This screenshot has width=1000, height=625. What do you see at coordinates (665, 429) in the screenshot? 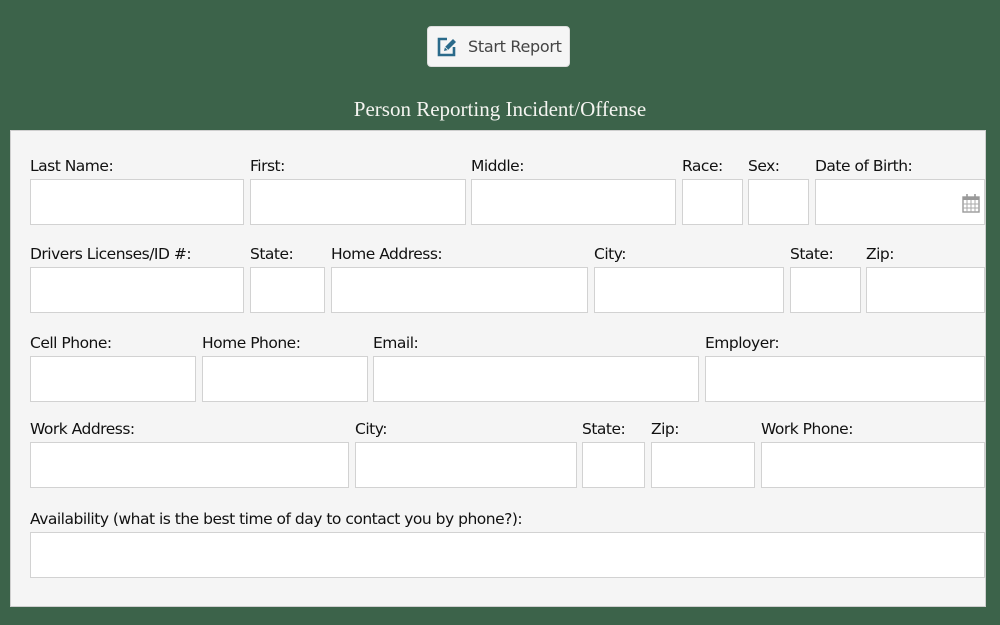
I see `work-zip-label: Zip:` at bounding box center [665, 429].